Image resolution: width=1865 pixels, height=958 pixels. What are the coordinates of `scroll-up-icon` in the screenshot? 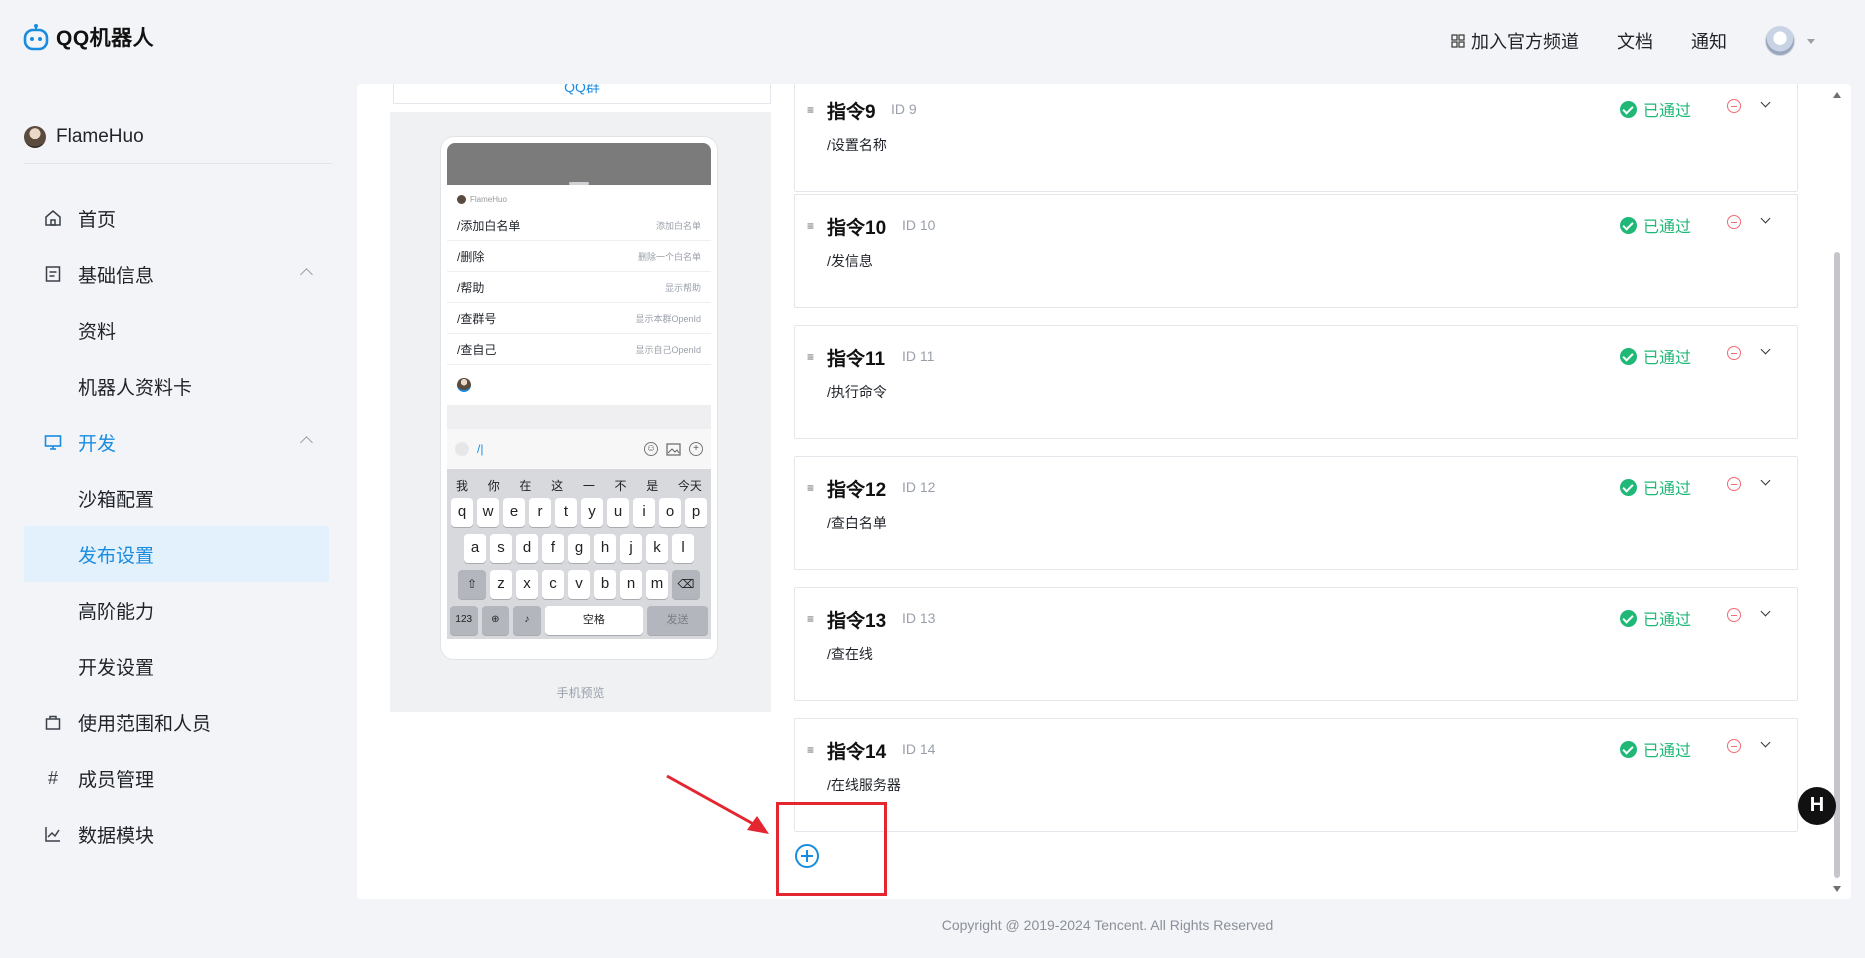 It's located at (1837, 95).